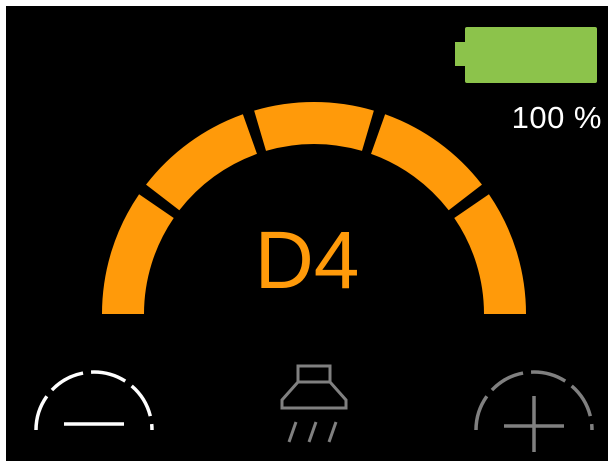  What do you see at coordinates (314, 395) in the screenshot?
I see `hood-canopy` at bounding box center [314, 395].